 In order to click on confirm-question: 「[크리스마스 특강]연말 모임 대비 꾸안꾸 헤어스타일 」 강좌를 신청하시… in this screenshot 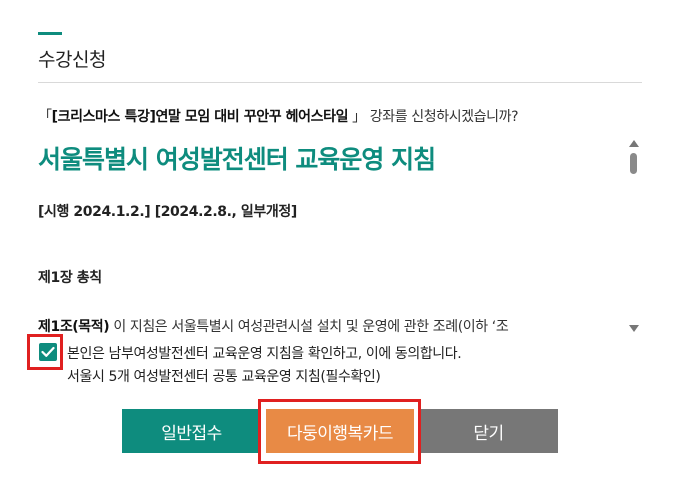, I will do `click(278, 116)`.